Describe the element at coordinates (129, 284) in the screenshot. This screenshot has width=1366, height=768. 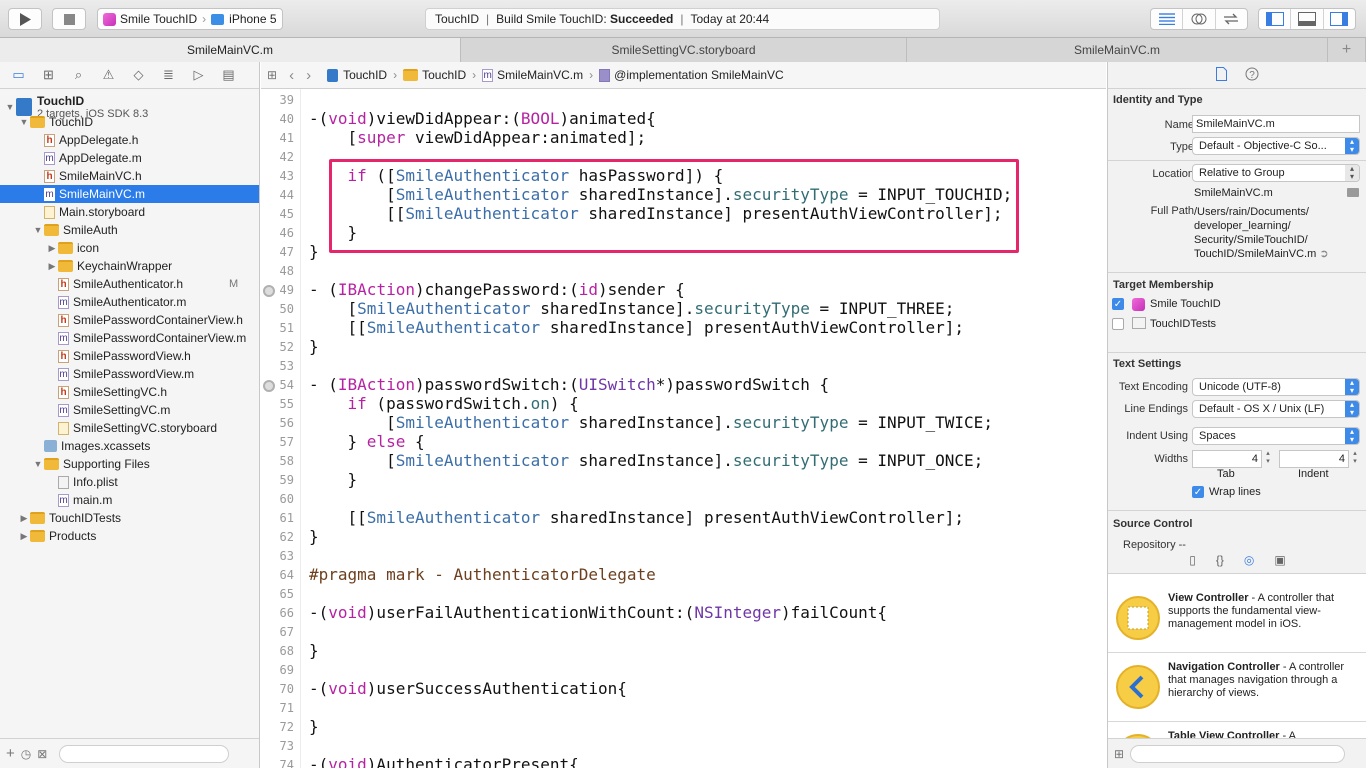
I see `nav-item: h SmileAuthenticator.h M` at that location.